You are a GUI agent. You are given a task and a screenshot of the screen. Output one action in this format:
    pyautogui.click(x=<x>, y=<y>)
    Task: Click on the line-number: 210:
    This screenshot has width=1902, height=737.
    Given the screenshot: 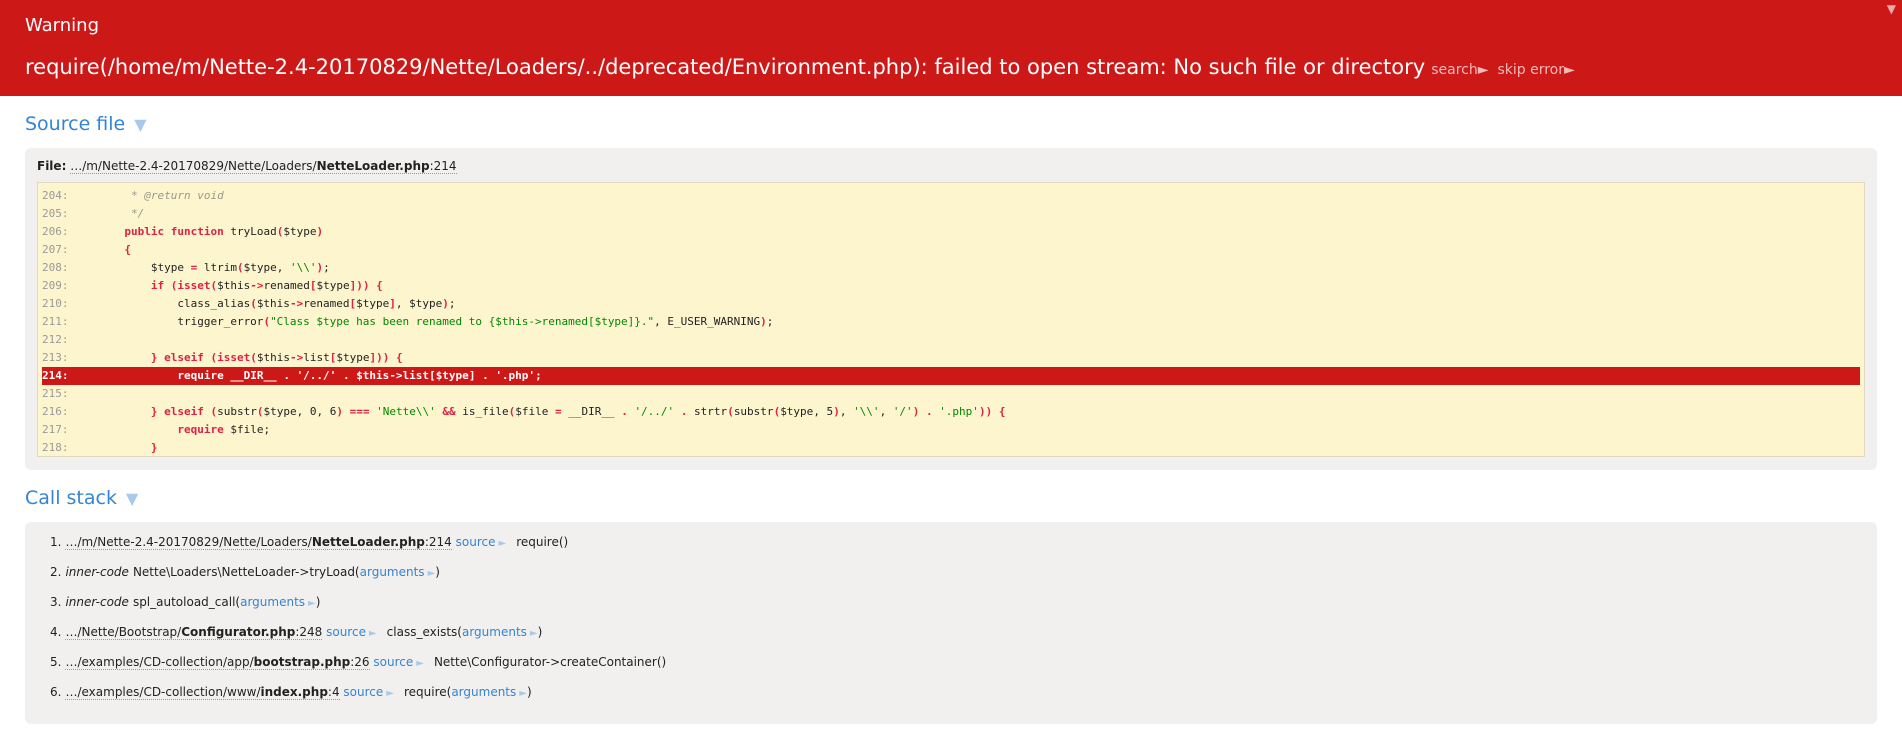 What is the action you would take?
    pyautogui.click(x=55, y=303)
    